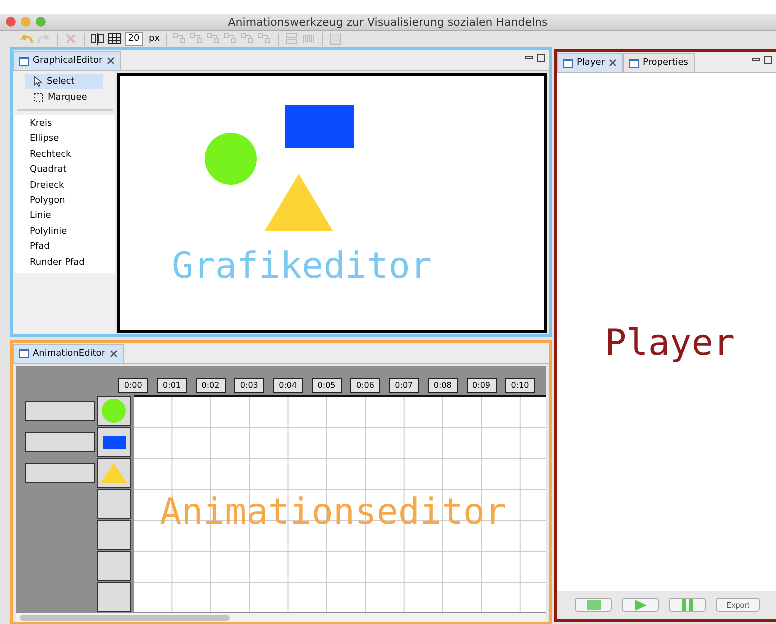 The width and height of the screenshot is (776, 624). I want to click on time-label: 0:02, so click(211, 385).